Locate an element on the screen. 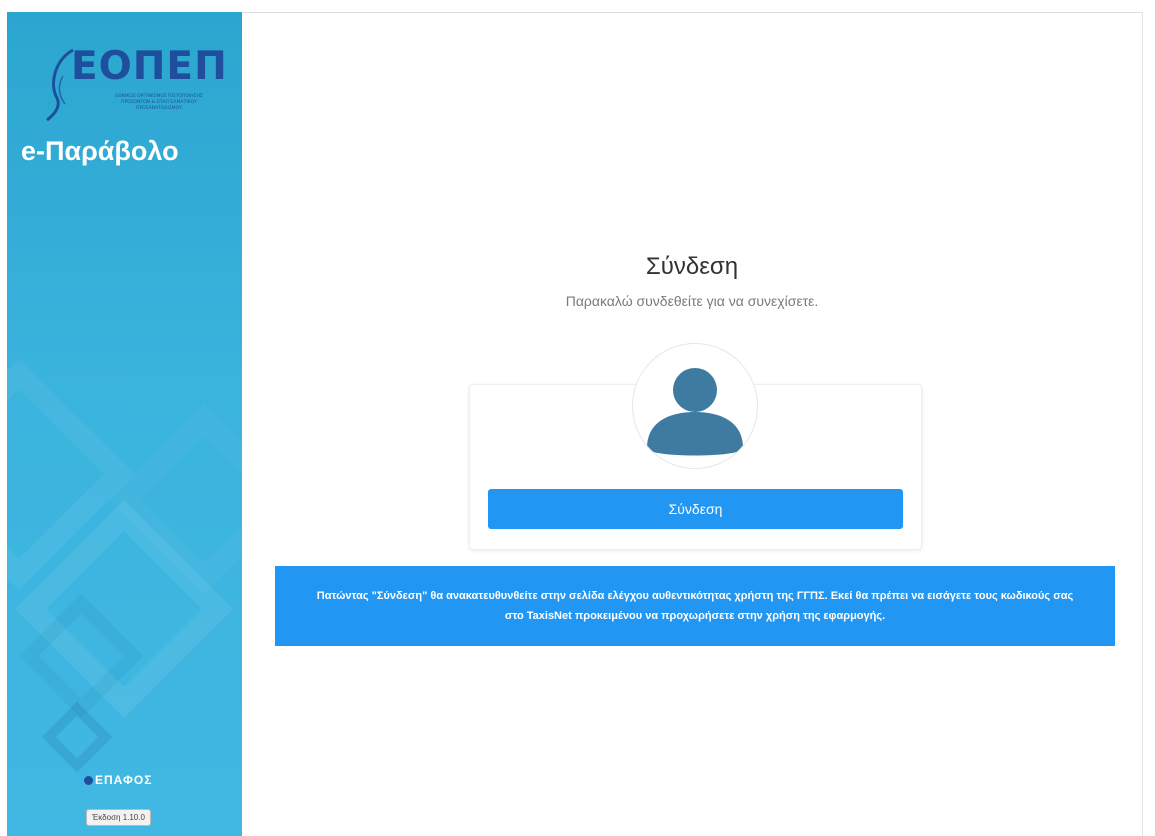 This screenshot has width=1155, height=836. right-divider is located at coordinates (1142, 424).